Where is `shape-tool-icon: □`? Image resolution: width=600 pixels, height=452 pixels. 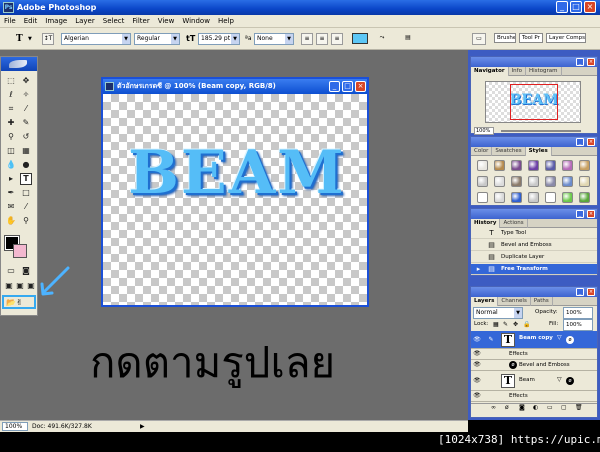
shape-tool-icon: □ is located at coordinates (26, 193).